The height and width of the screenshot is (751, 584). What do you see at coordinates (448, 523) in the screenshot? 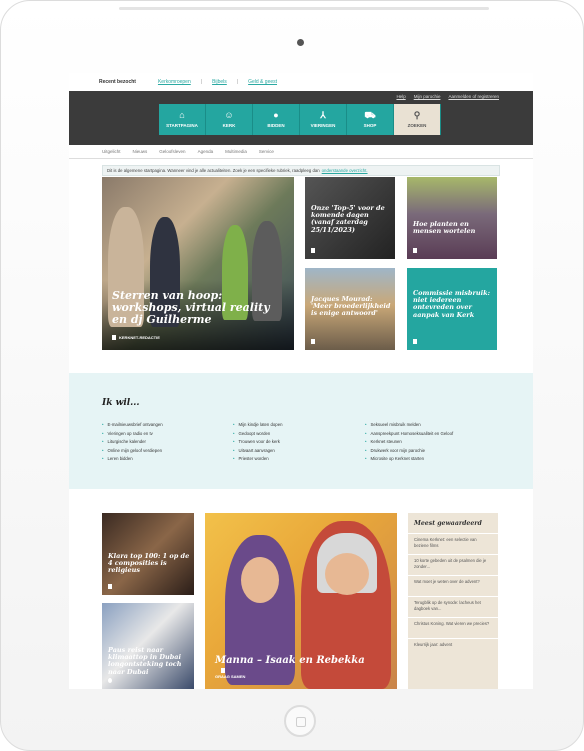
I see `sidebar-heading: Meest gewaardeerd` at bounding box center [448, 523].